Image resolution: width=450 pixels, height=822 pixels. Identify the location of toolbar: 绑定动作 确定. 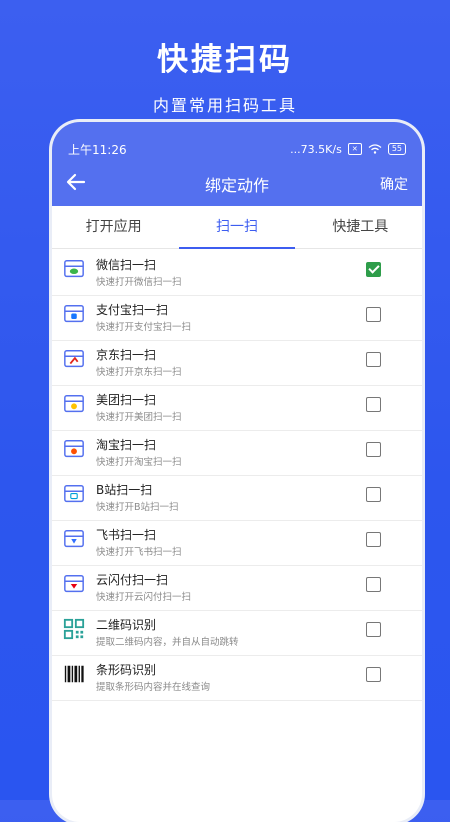
(237, 184).